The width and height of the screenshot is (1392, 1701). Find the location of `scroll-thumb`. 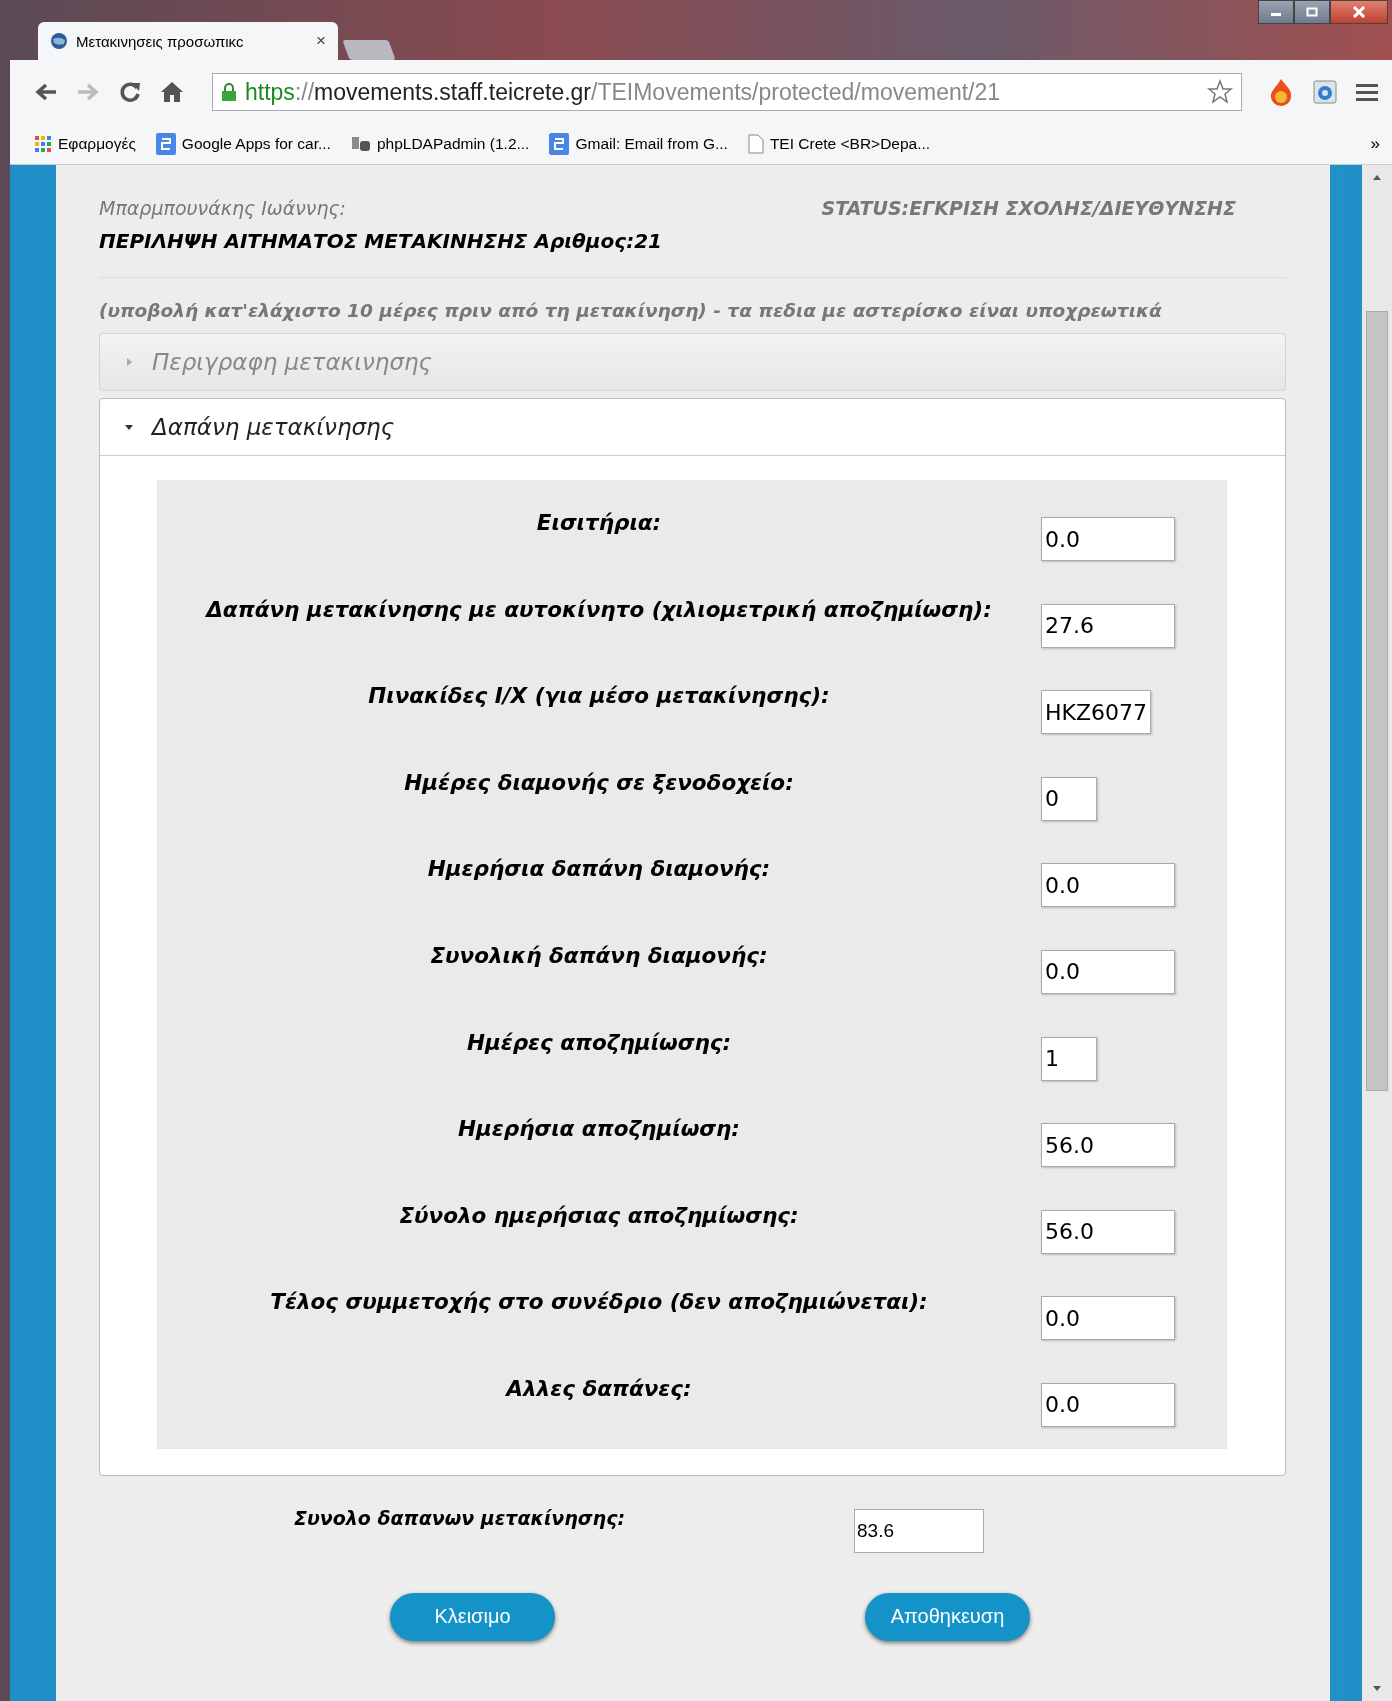

scroll-thumb is located at coordinates (1377, 701).